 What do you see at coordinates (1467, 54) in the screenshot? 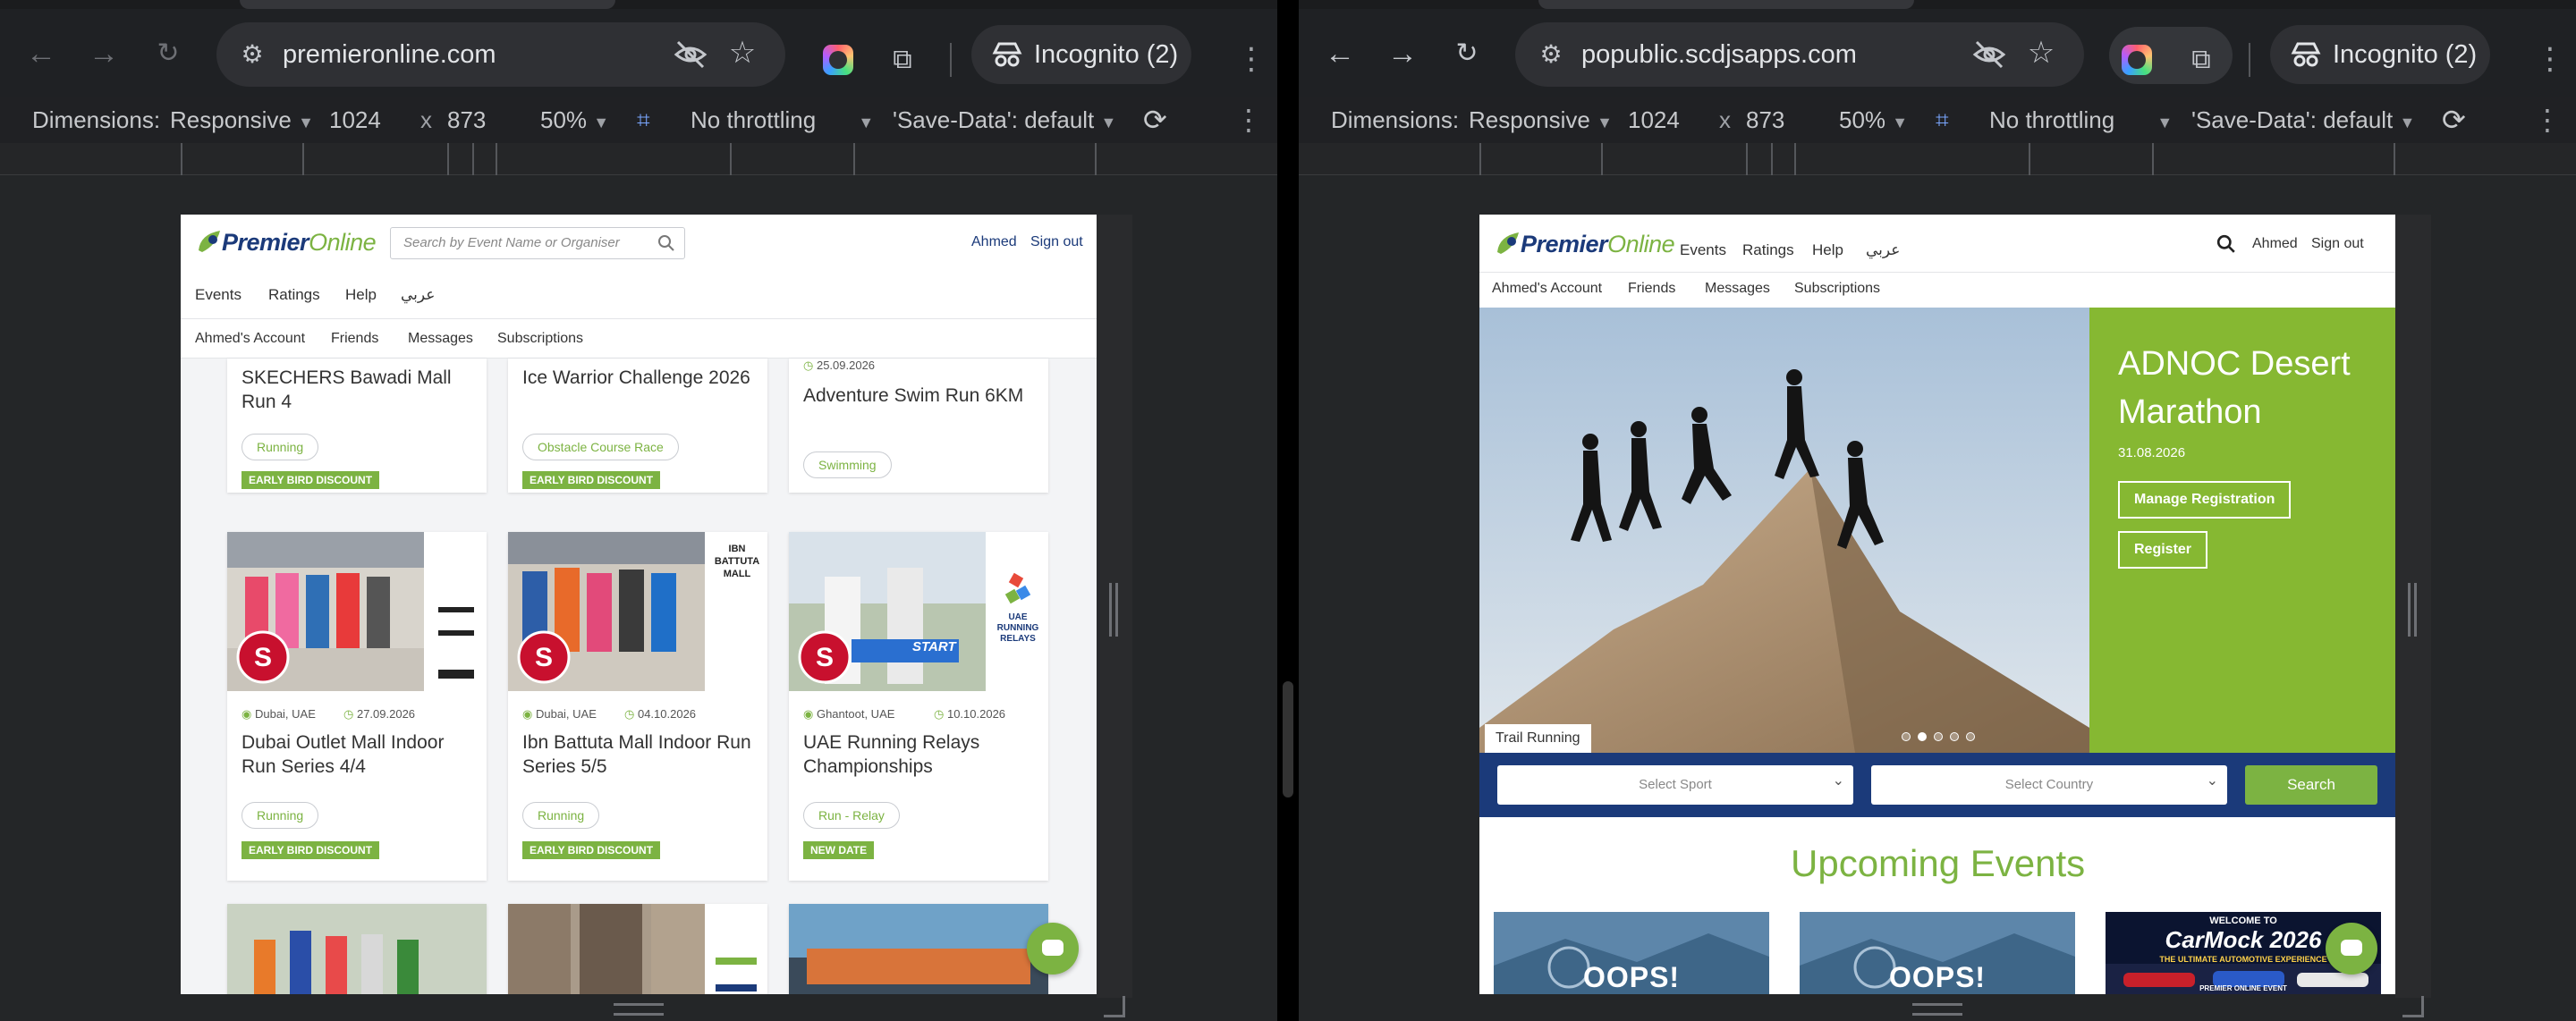
I see `reload-icon: ↻` at bounding box center [1467, 54].